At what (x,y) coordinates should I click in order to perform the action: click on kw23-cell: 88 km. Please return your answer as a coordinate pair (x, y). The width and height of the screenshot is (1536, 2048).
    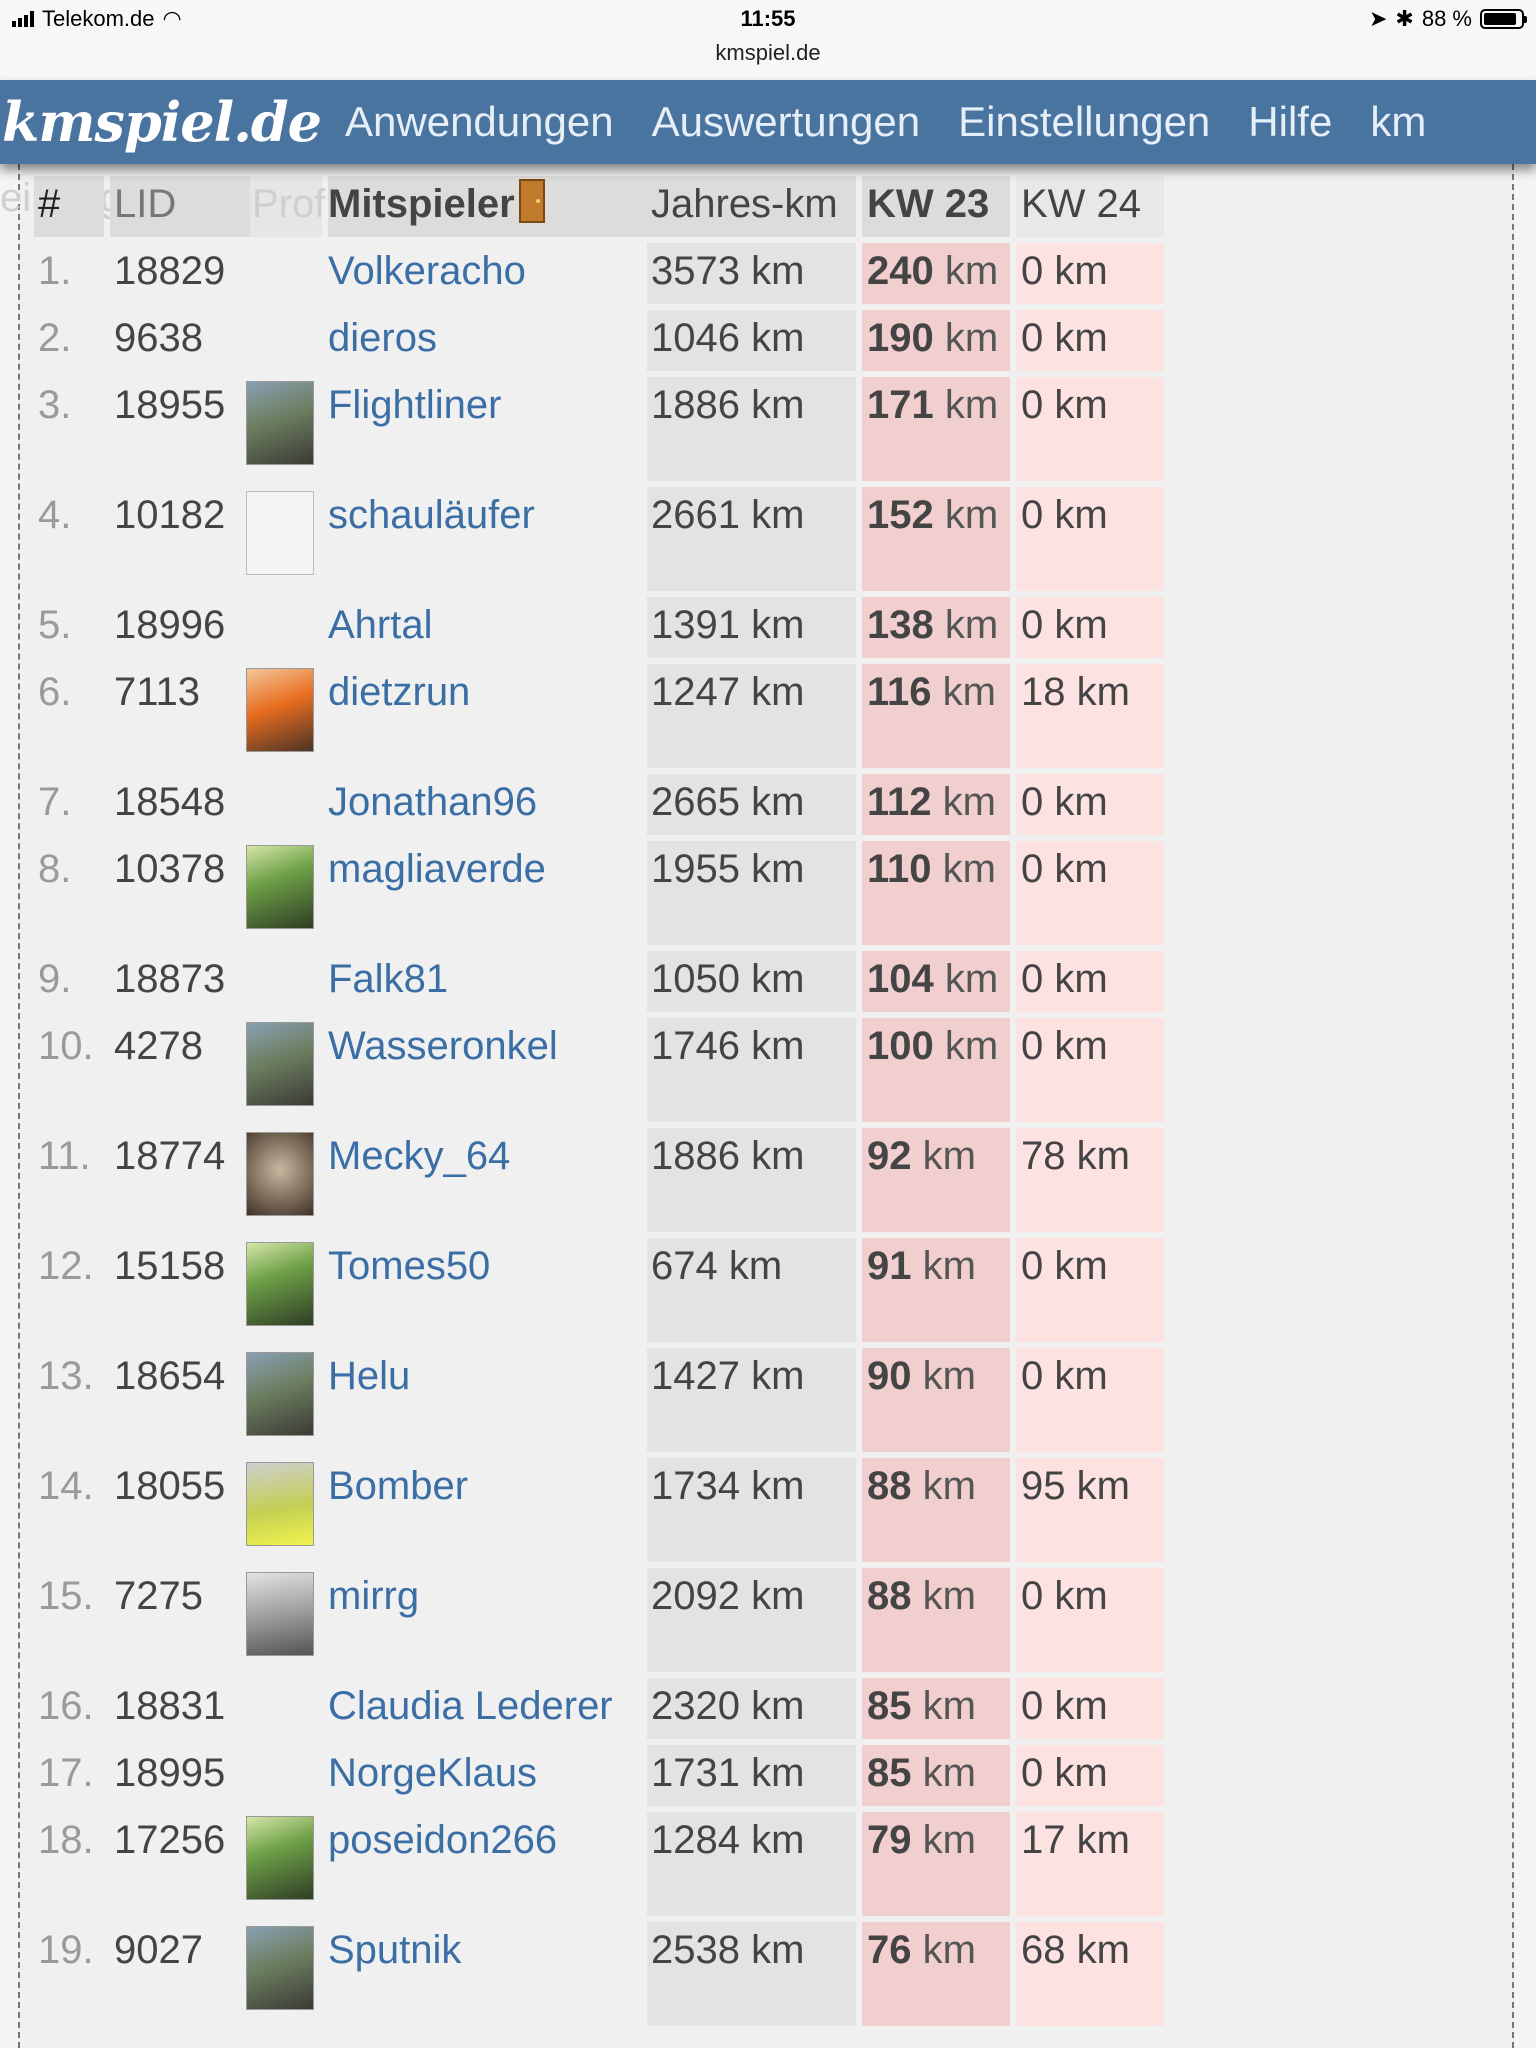
    Looking at the image, I should click on (936, 1510).